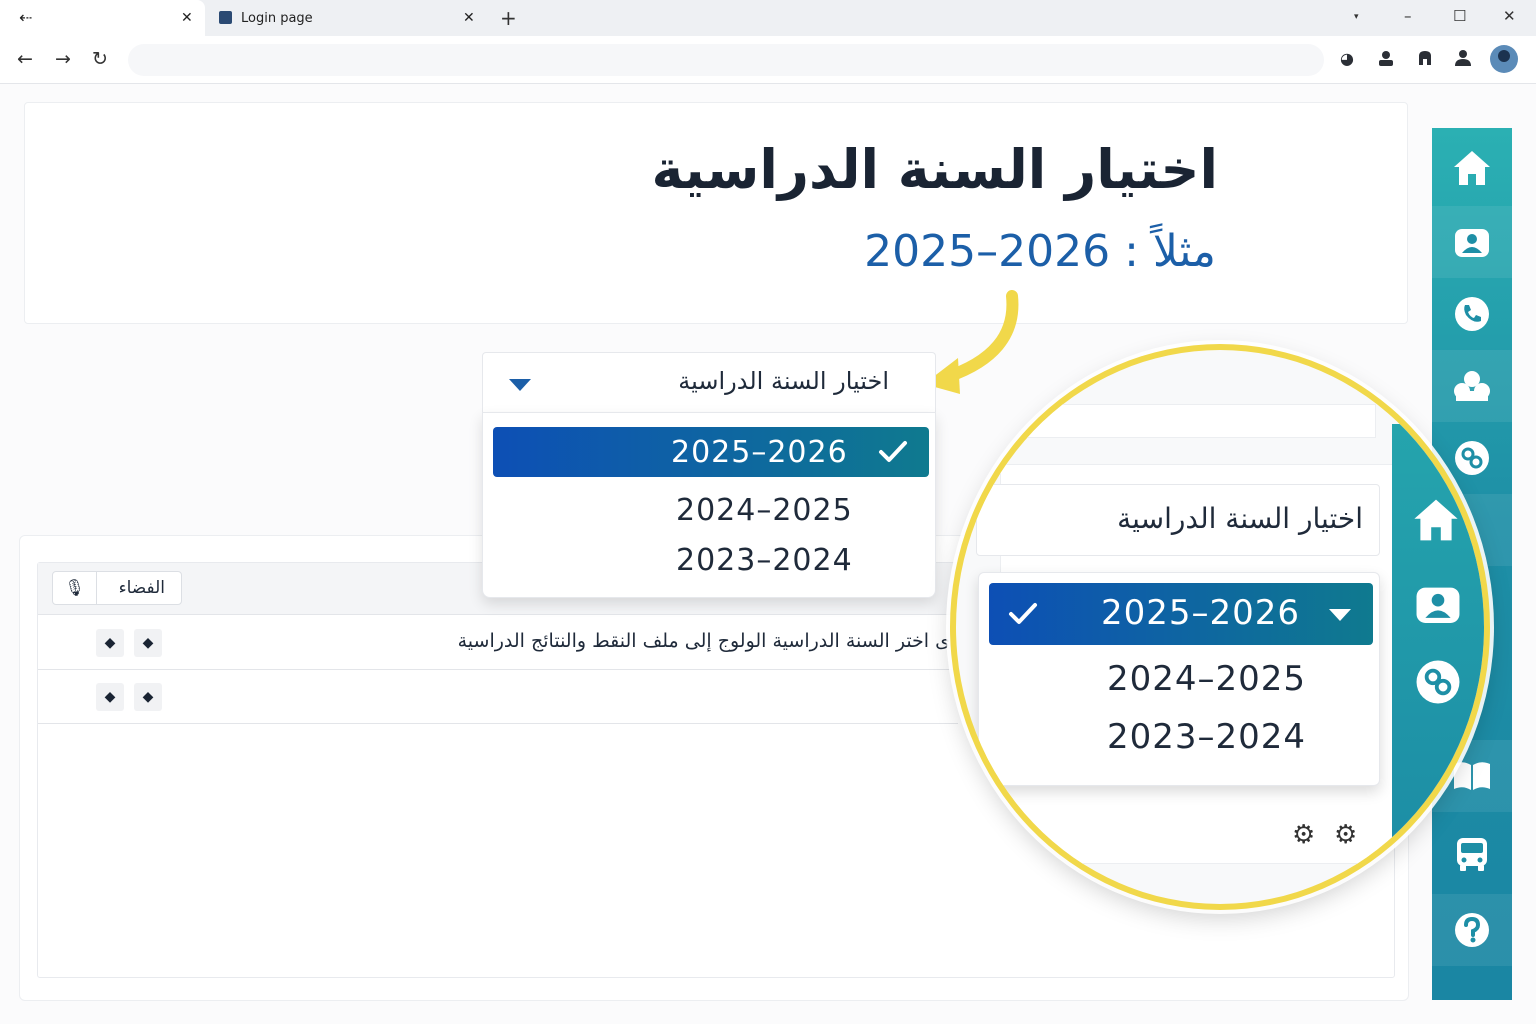  What do you see at coordinates (63, 59) in the screenshot?
I see `forward-arrow-icon: →` at bounding box center [63, 59].